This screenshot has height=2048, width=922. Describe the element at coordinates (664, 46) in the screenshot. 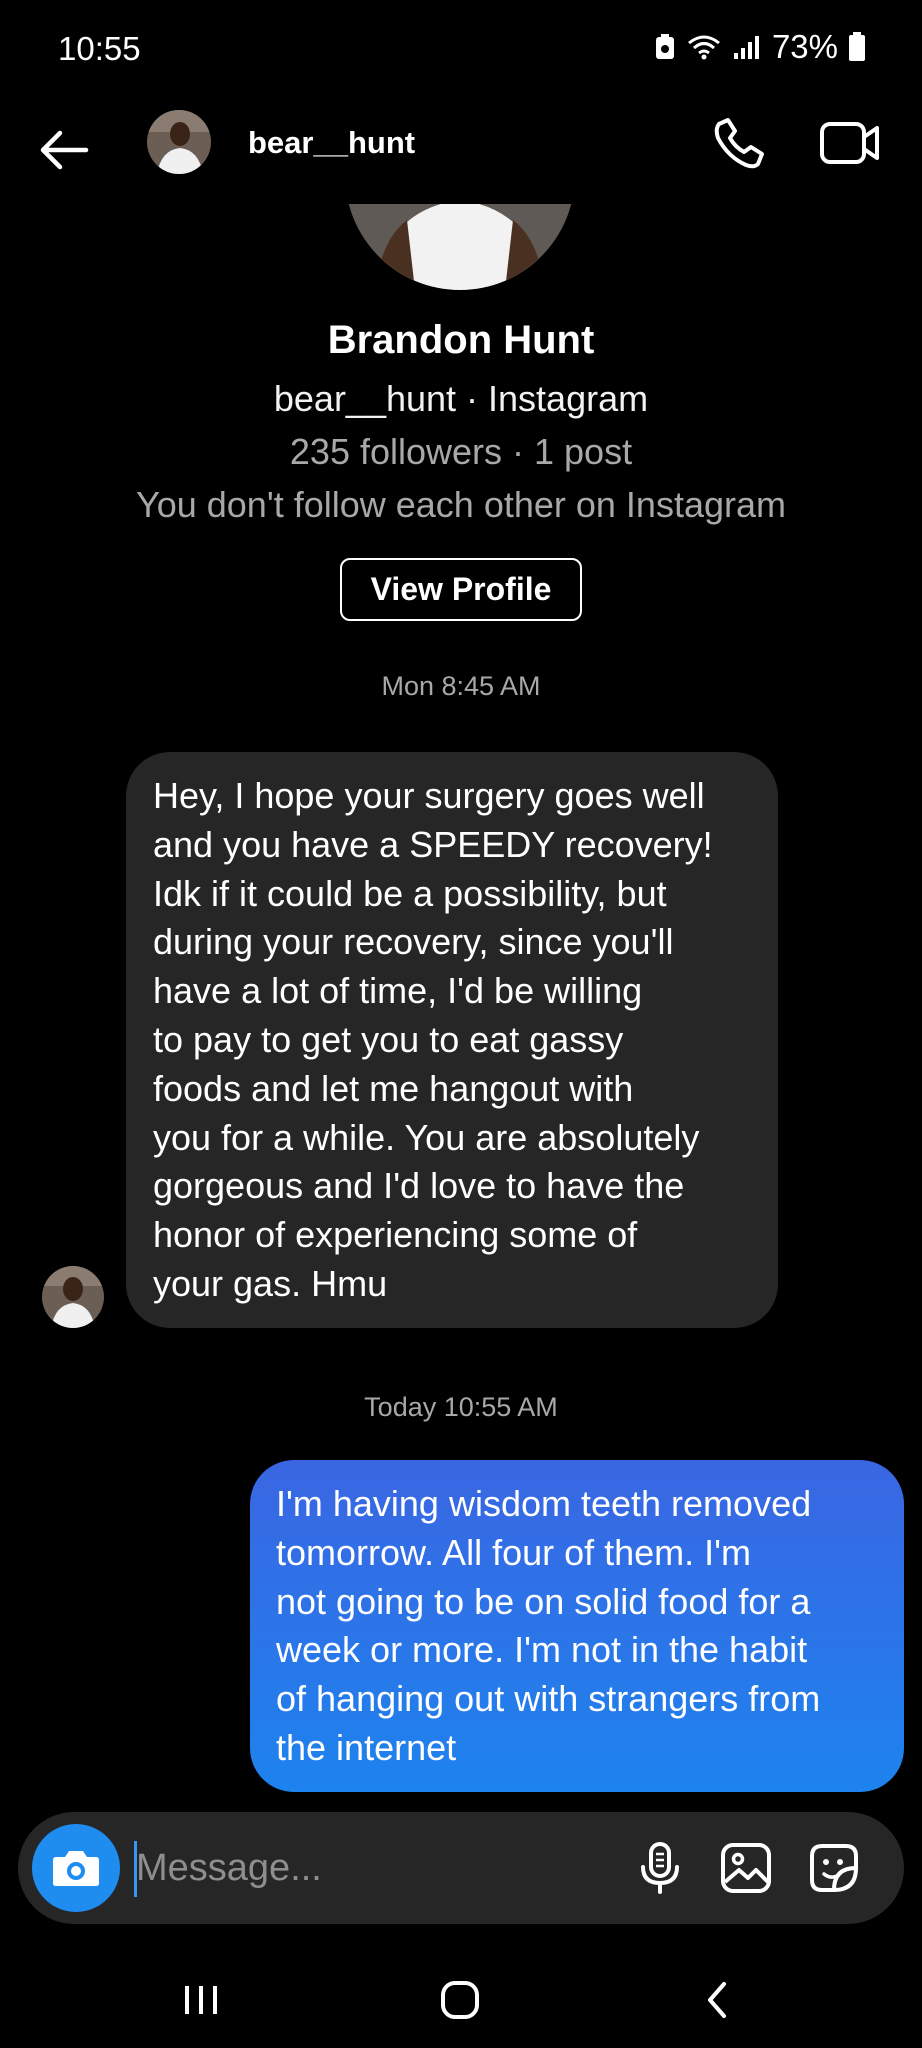

I see `battery-saver-icon` at that location.